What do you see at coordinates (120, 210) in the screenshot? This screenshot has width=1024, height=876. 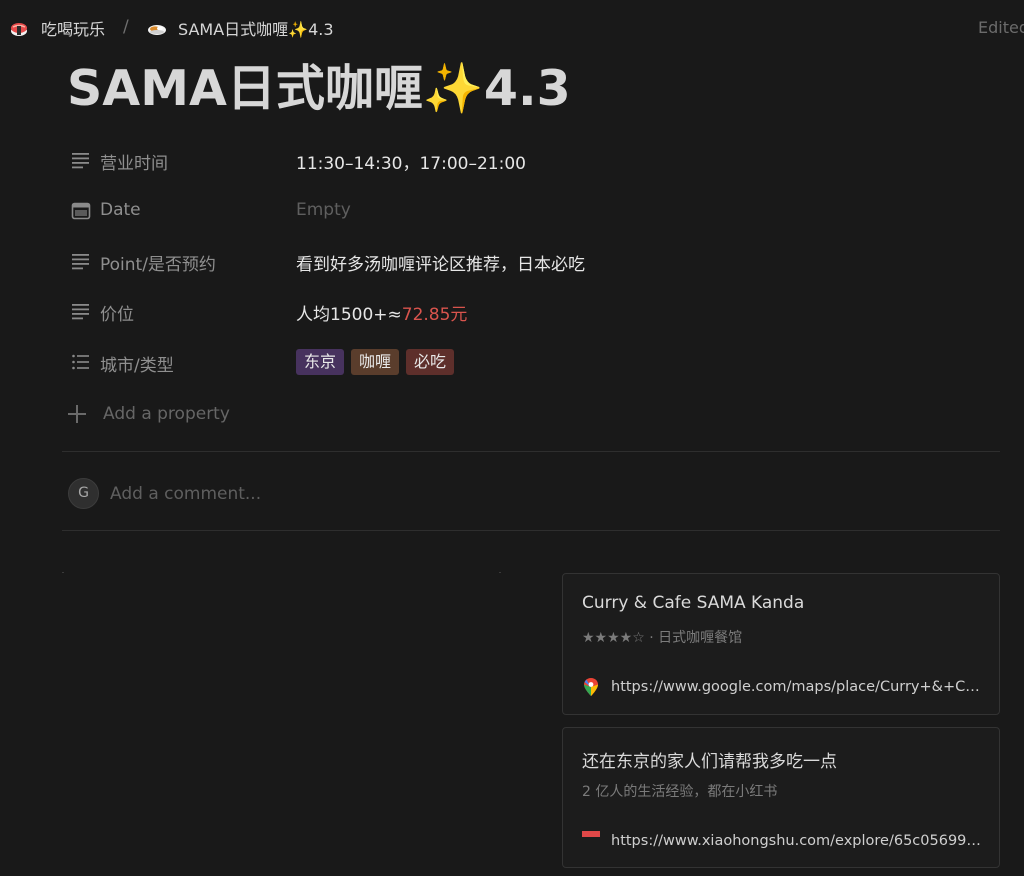 I see `property-label-date: Date` at bounding box center [120, 210].